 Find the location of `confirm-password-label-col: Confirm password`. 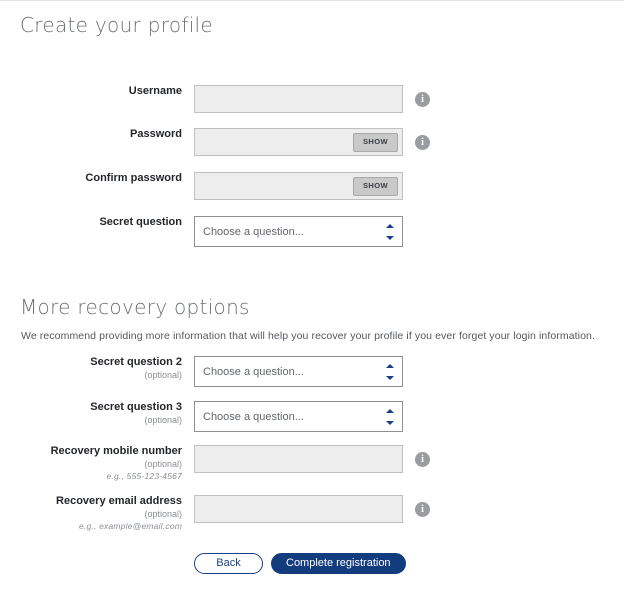

confirm-password-label-col: Confirm password is located at coordinates (107, 178).